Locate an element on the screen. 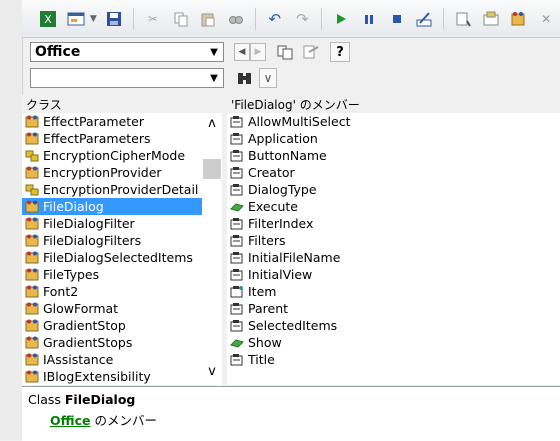  separator is located at coordinates (322, 18).